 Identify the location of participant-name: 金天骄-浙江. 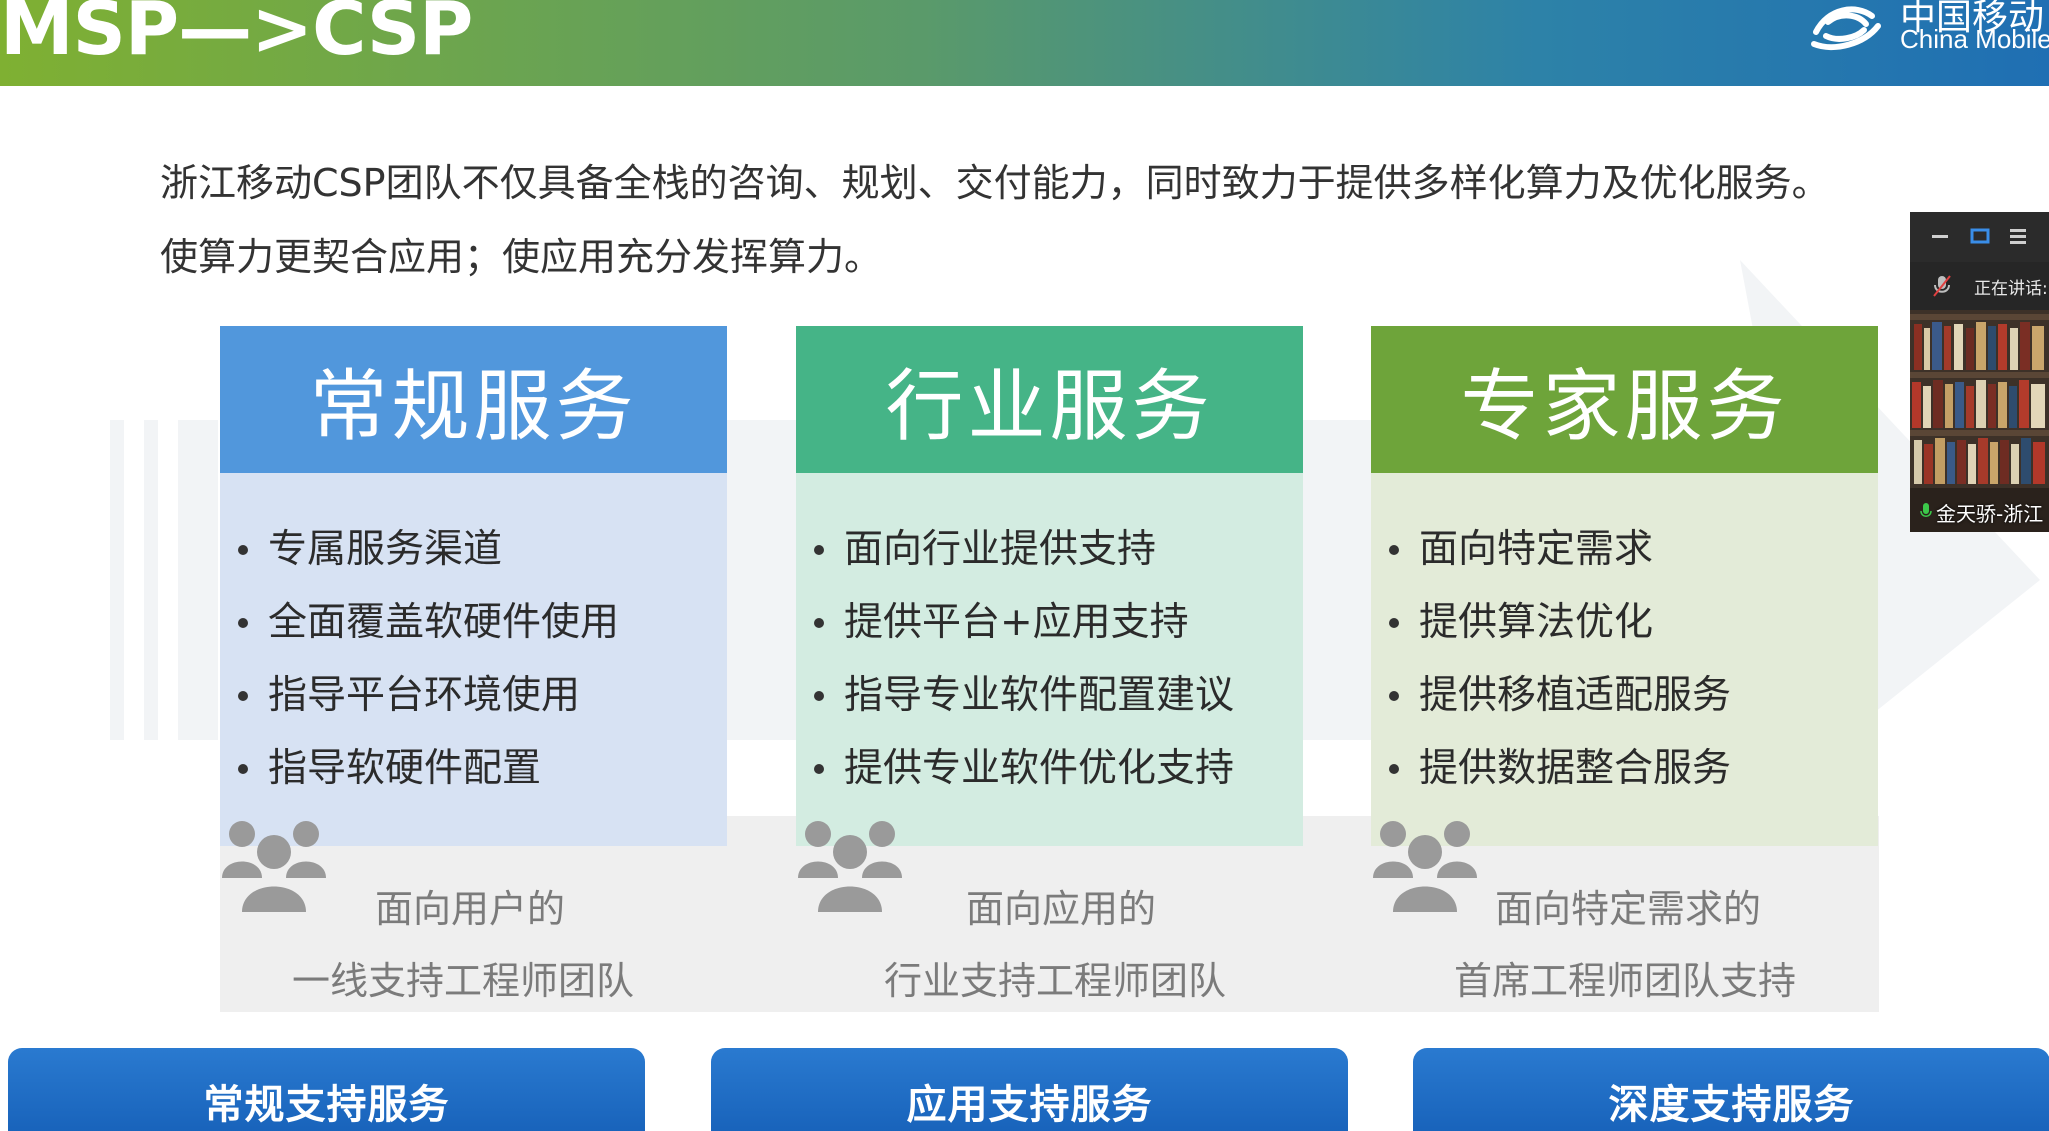
(1990, 514).